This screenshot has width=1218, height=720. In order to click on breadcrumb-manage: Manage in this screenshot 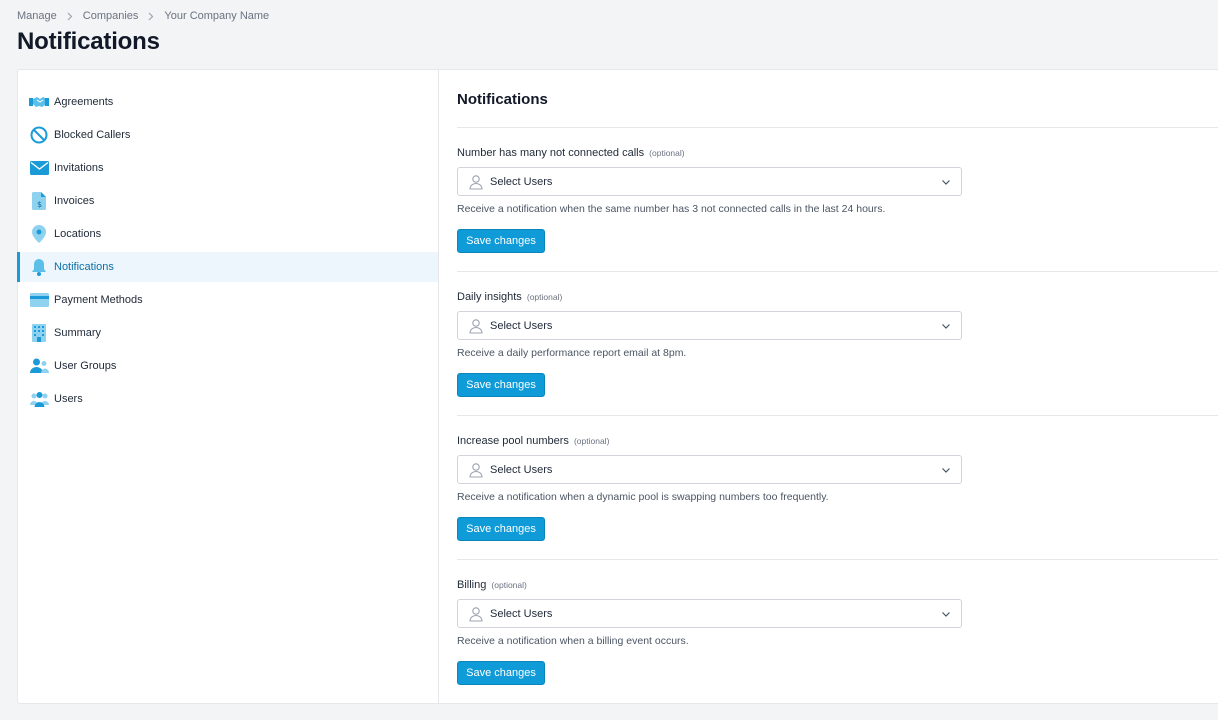, I will do `click(37, 16)`.